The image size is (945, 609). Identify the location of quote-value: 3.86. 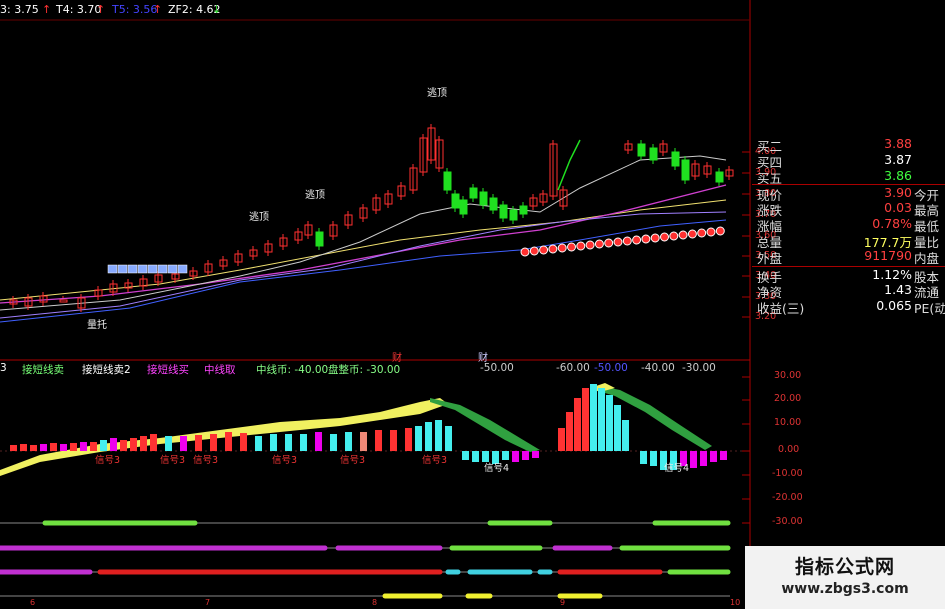
(898, 175).